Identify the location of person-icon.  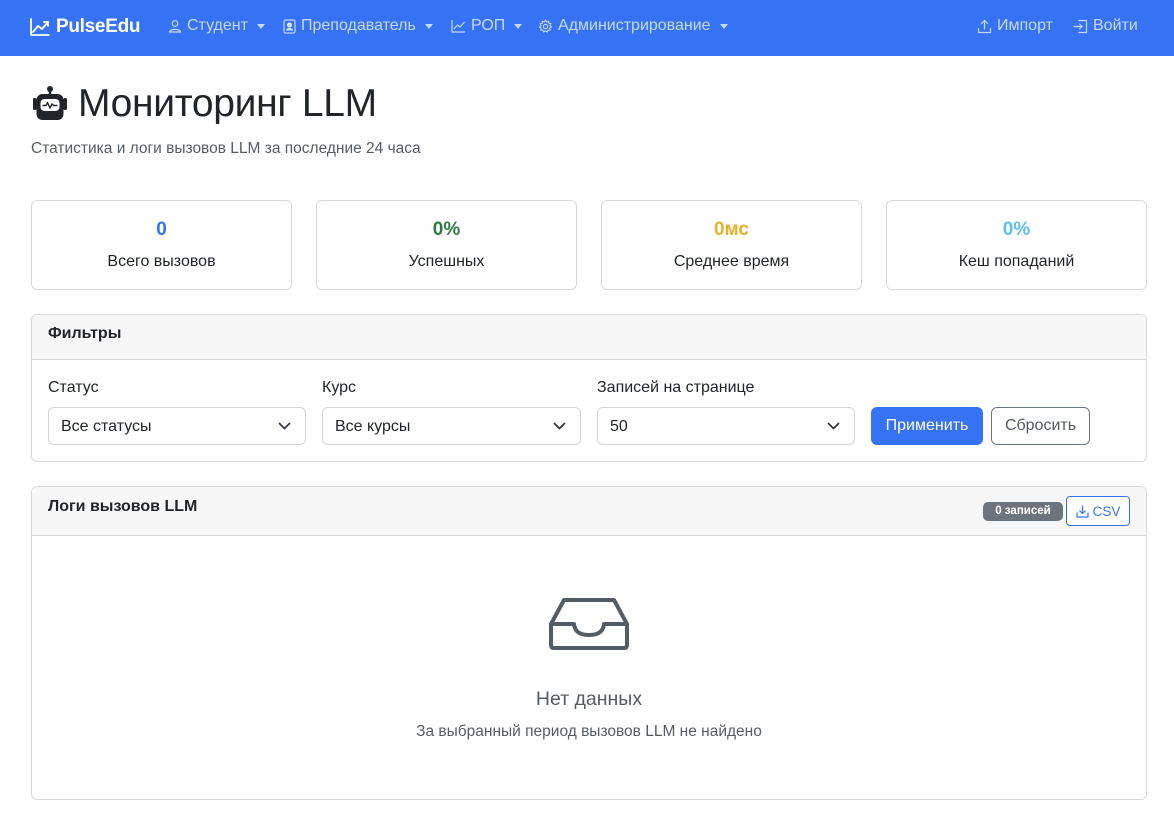
(175, 26).